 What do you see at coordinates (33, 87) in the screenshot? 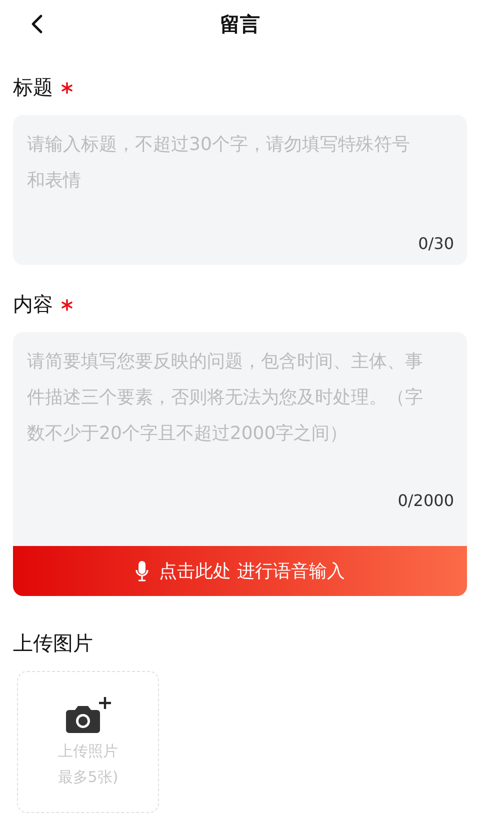
I see `field-label: 标题` at bounding box center [33, 87].